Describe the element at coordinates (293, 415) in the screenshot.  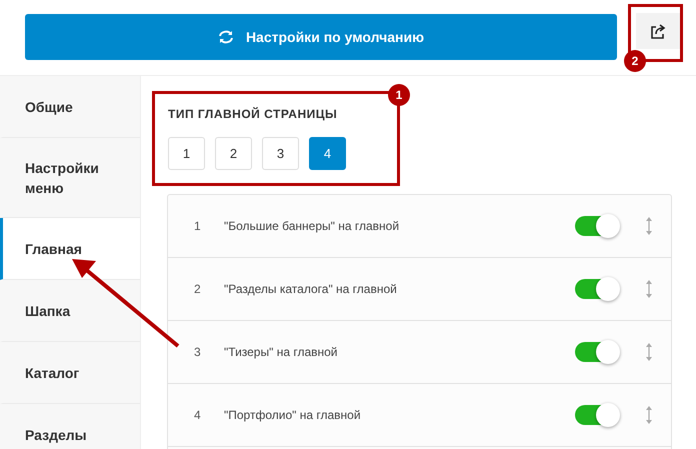
I see `block-label: "Портфолио" на главной` at that location.